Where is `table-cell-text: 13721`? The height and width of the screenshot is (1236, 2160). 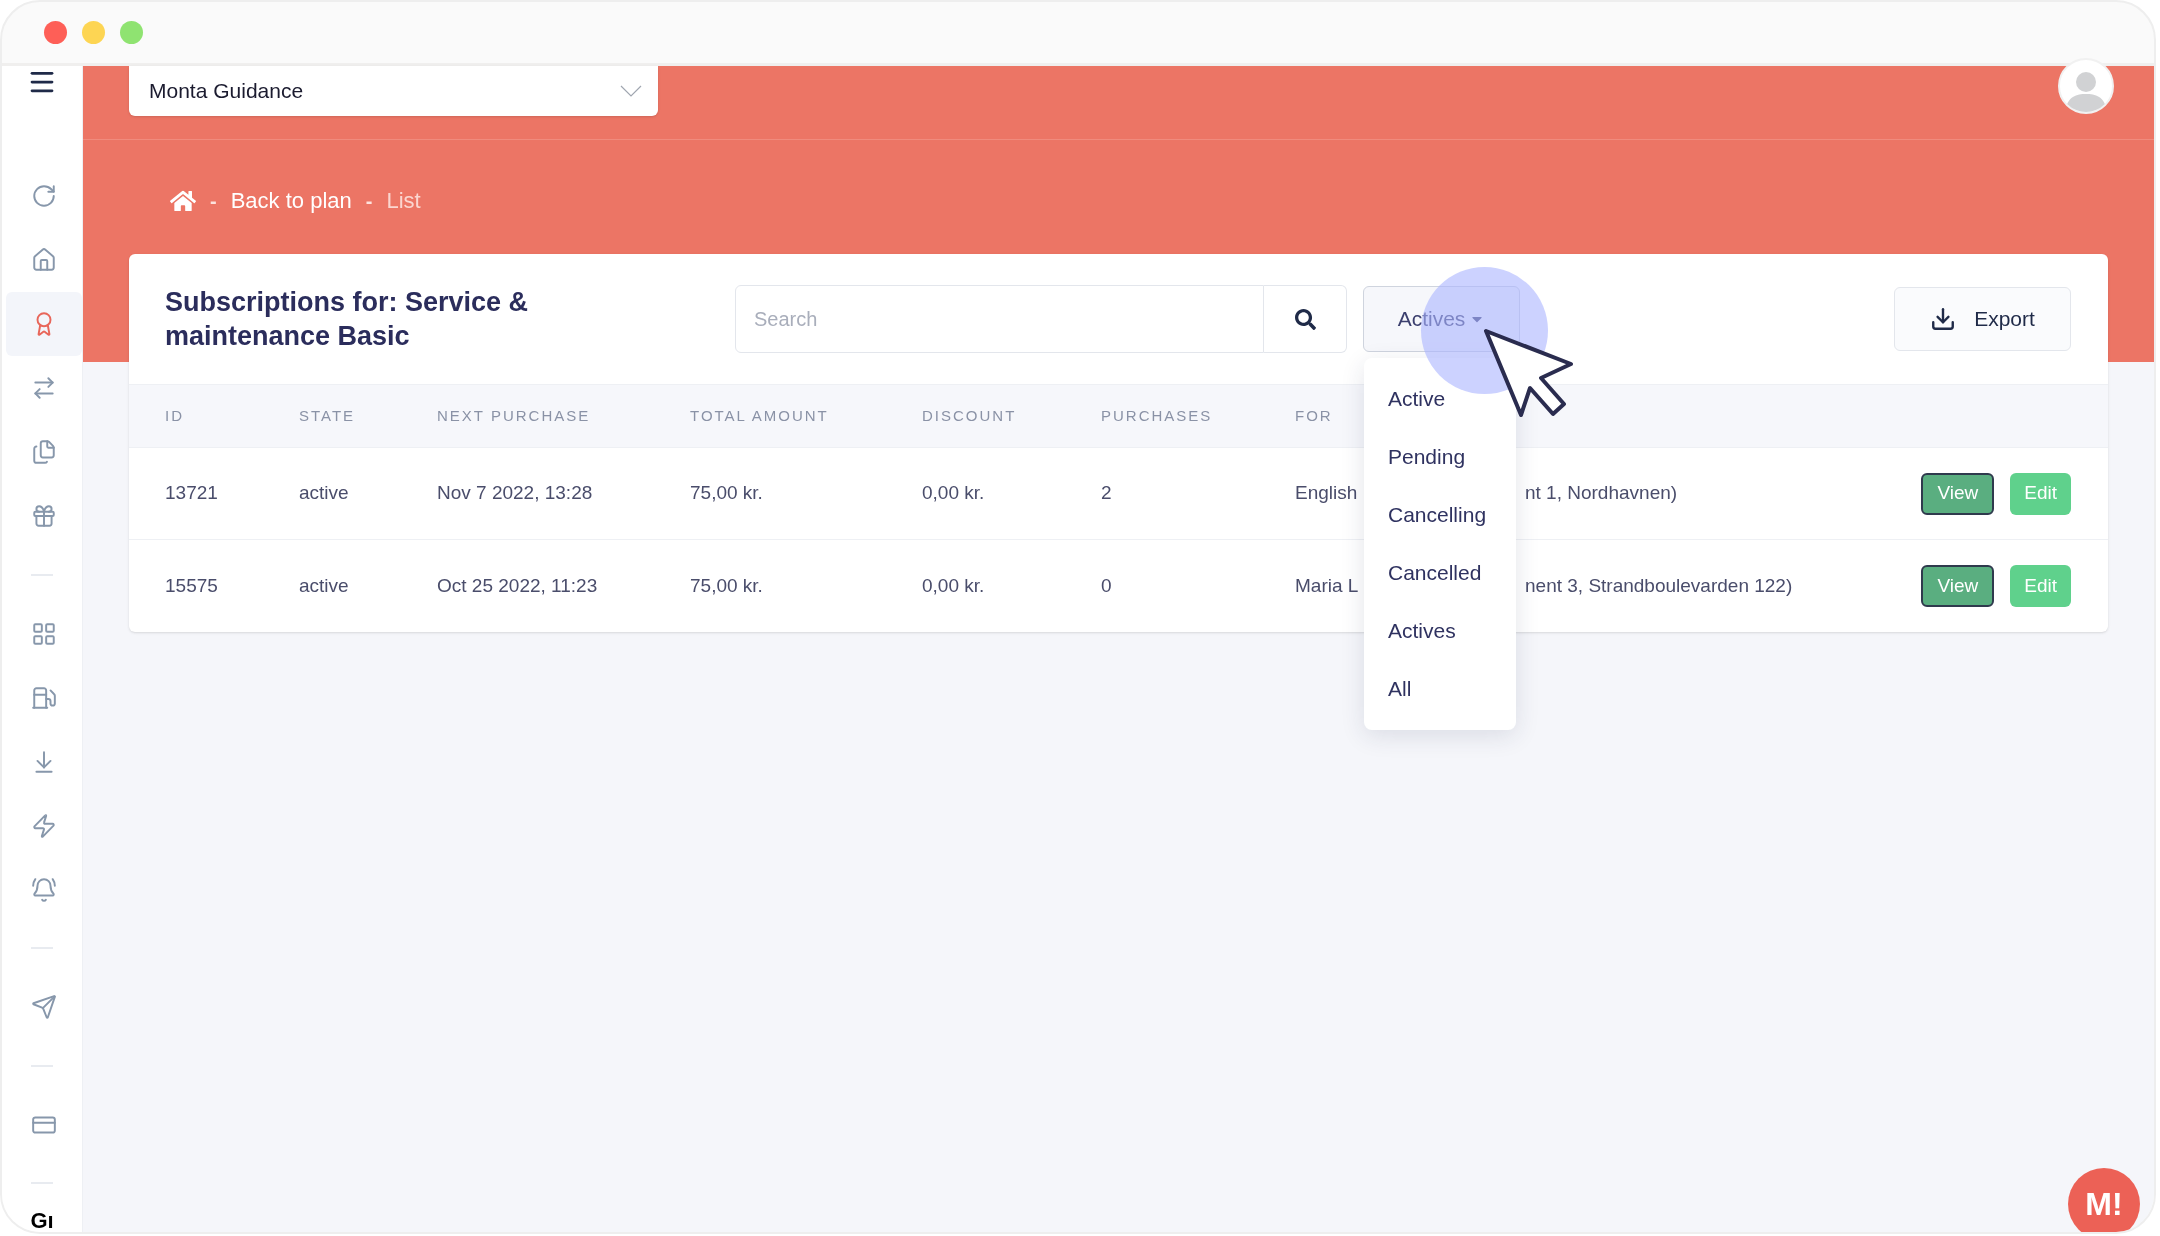 table-cell-text: 13721 is located at coordinates (192, 493).